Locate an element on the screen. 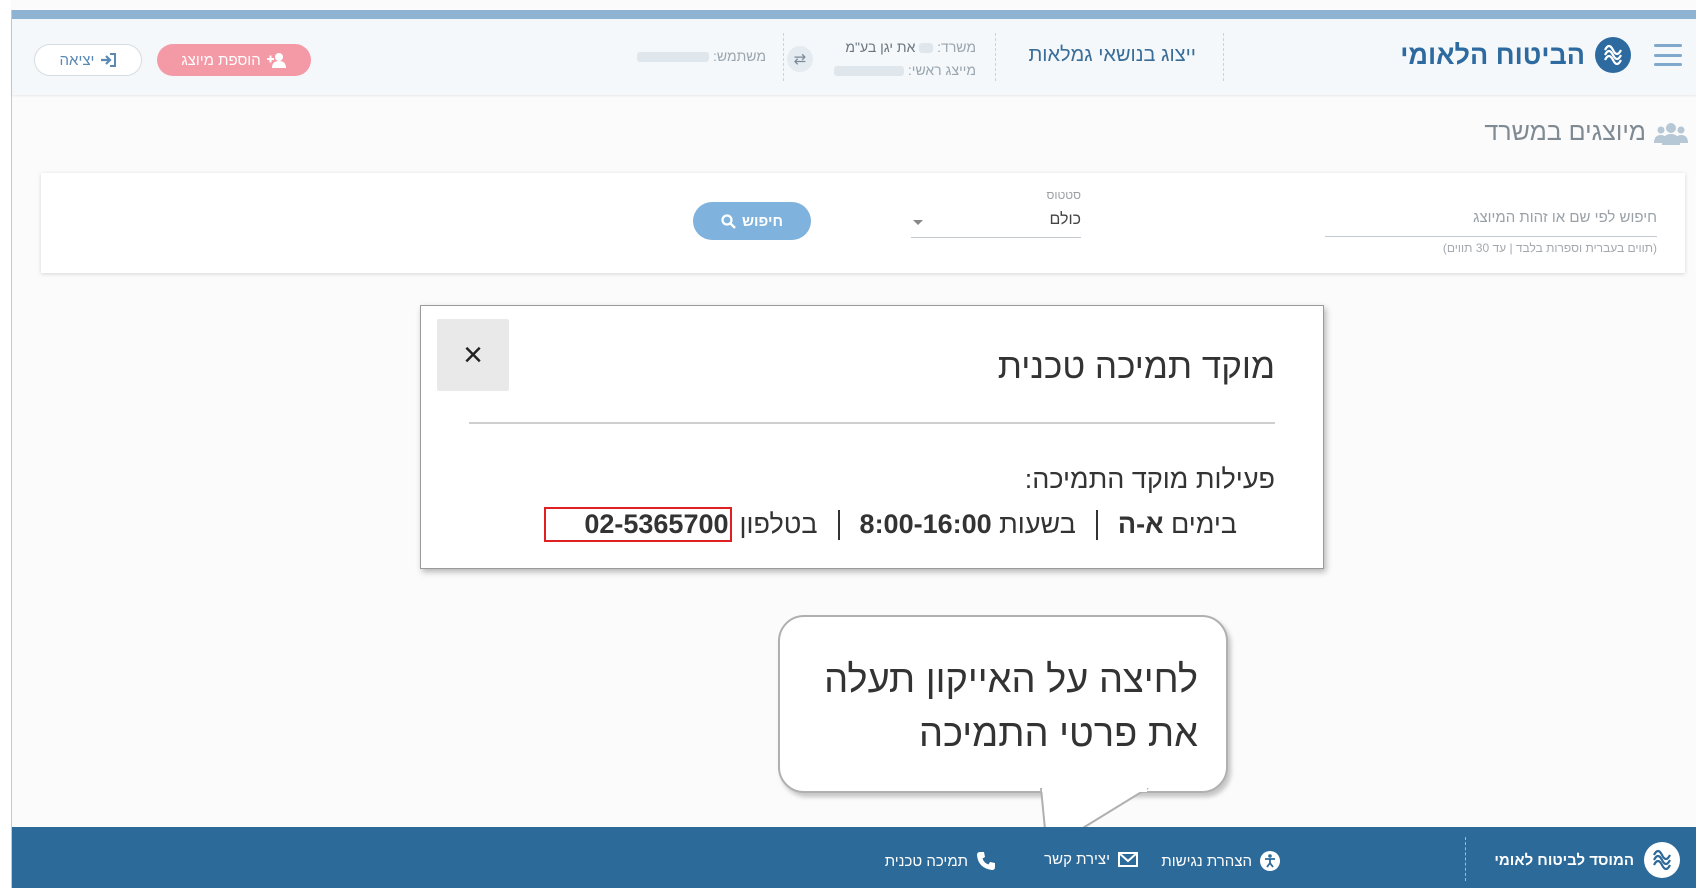 The image size is (1696, 888). menu-icon is located at coordinates (1668, 55).